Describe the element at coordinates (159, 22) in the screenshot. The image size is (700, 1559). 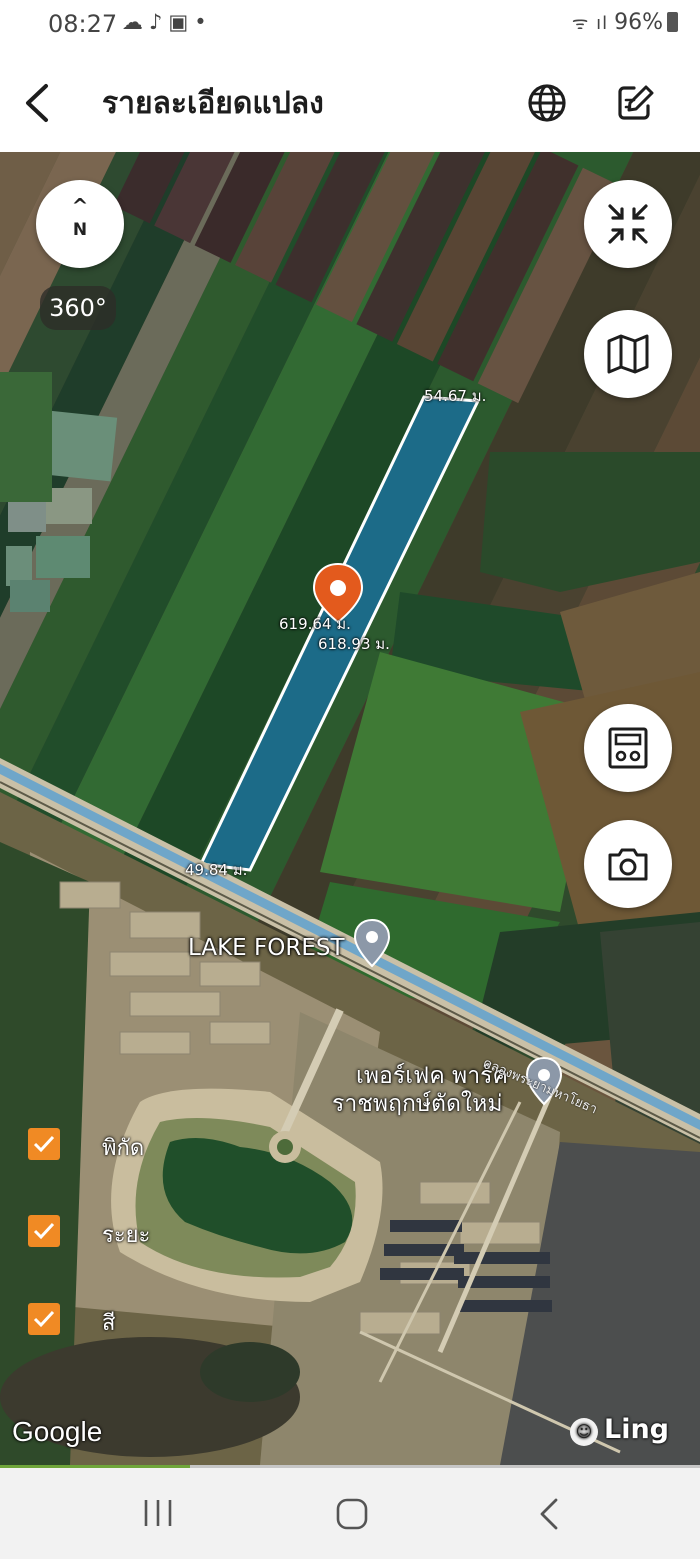
I see `tiktok-icon: ♪` at that location.